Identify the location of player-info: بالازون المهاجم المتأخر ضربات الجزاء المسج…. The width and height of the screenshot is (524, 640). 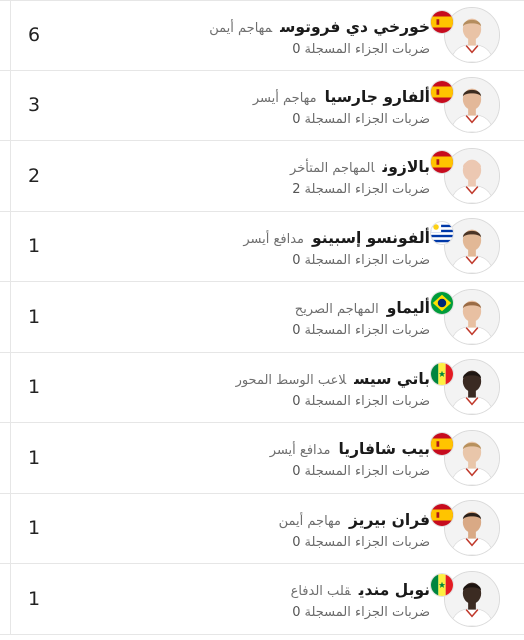
(360, 178).